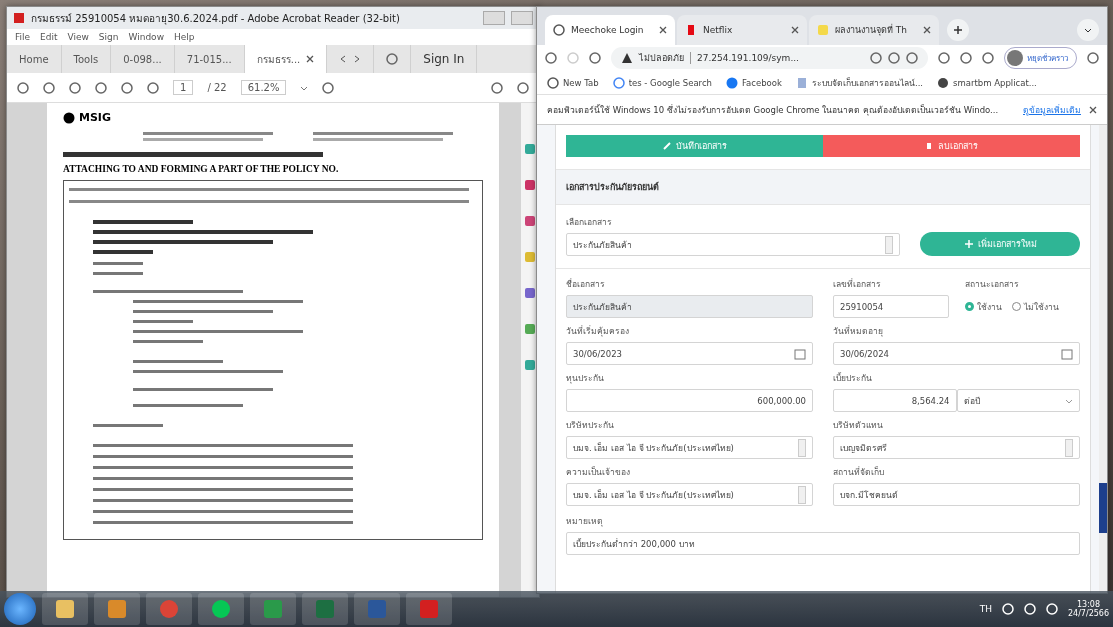 The height and width of the screenshot is (627, 1113). Describe the element at coordinates (1035, 306) in the screenshot. I see `radio-option: ไม่ใช้งาน` at that location.